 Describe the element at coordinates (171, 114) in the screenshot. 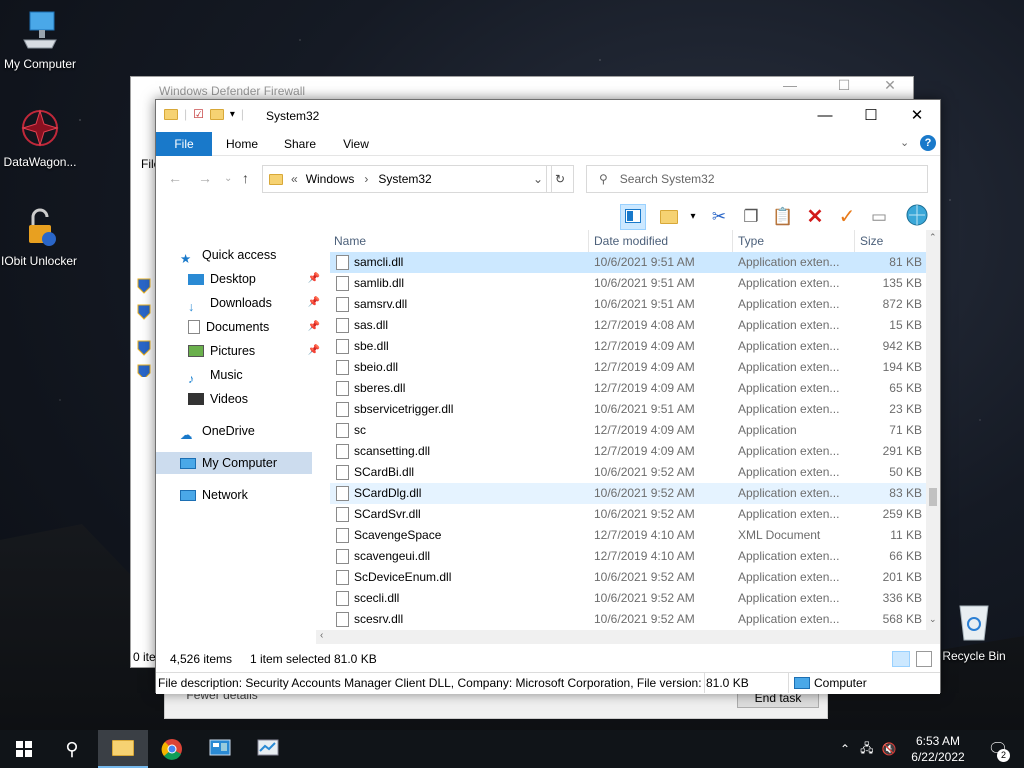

I see `folder-icon` at that location.